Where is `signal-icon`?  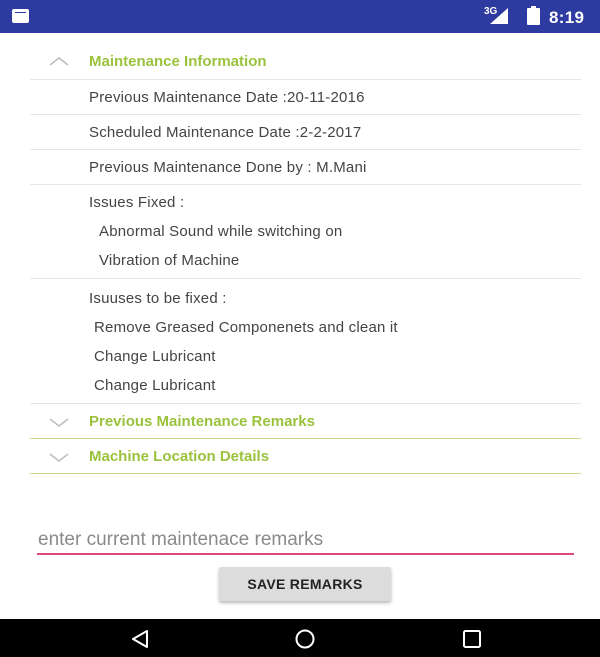 signal-icon is located at coordinates (499, 16).